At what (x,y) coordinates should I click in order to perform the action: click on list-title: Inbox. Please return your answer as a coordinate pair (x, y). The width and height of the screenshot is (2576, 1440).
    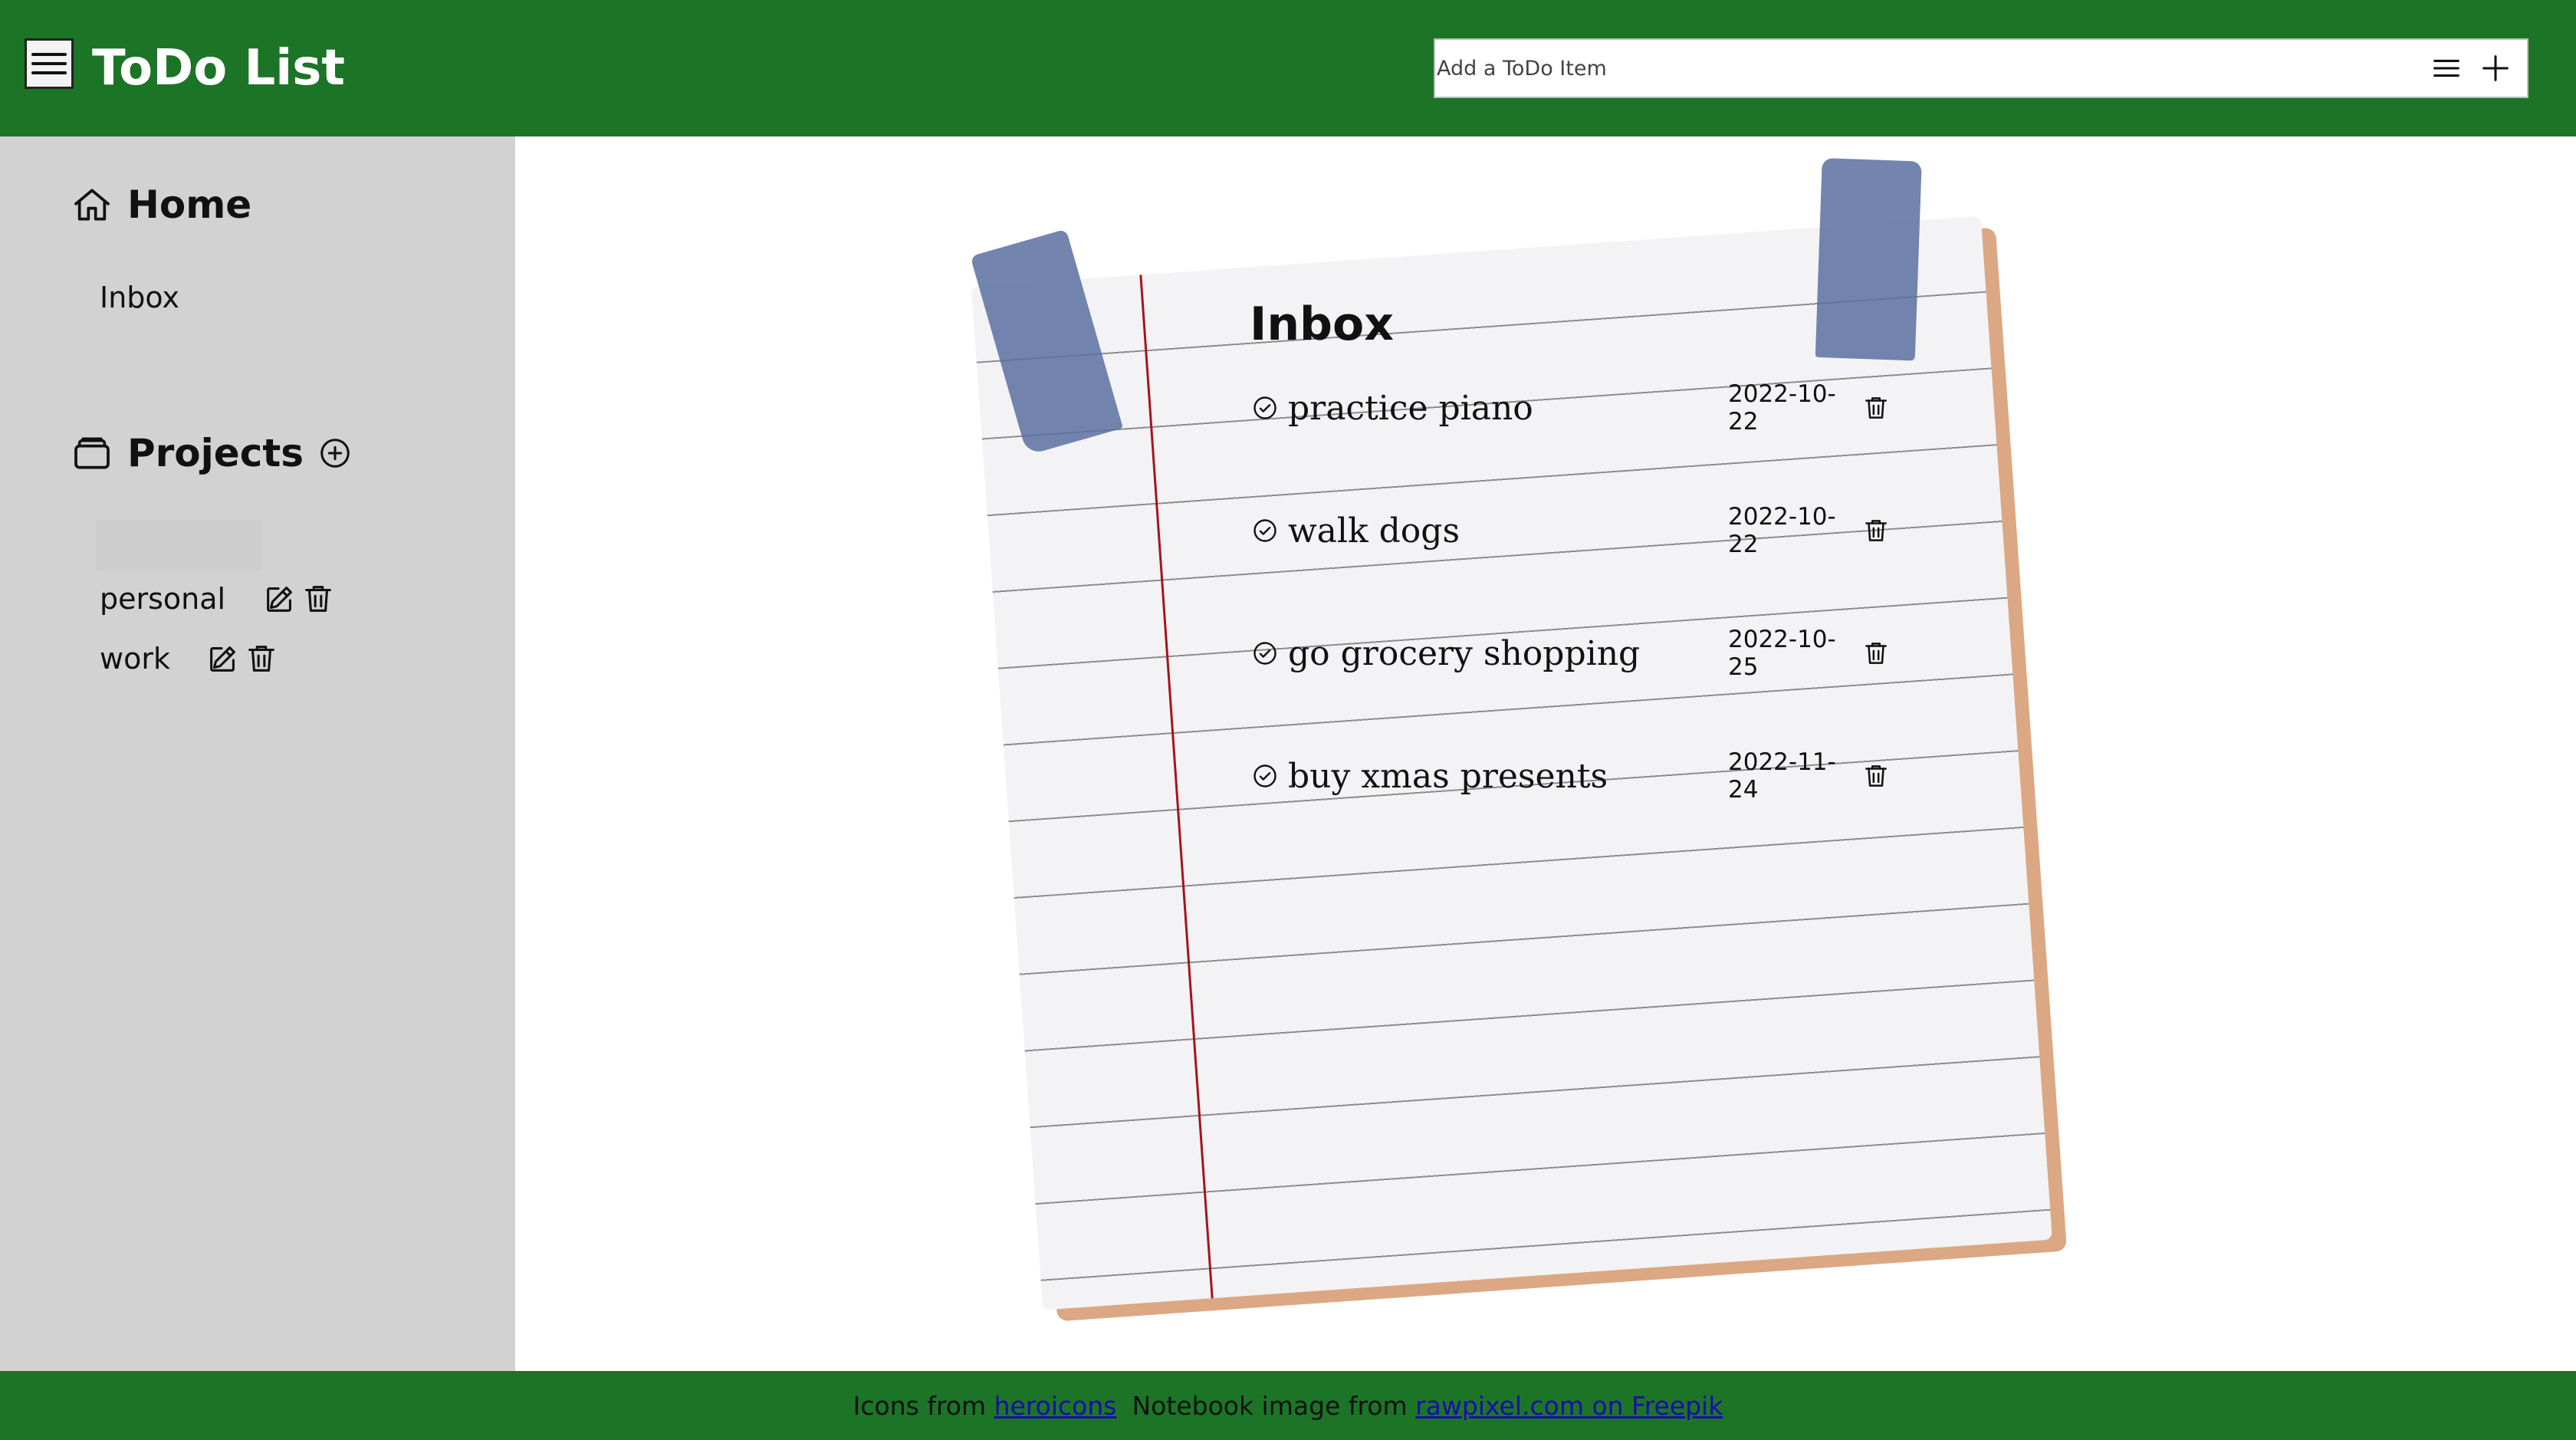
    Looking at the image, I should click on (1322, 324).